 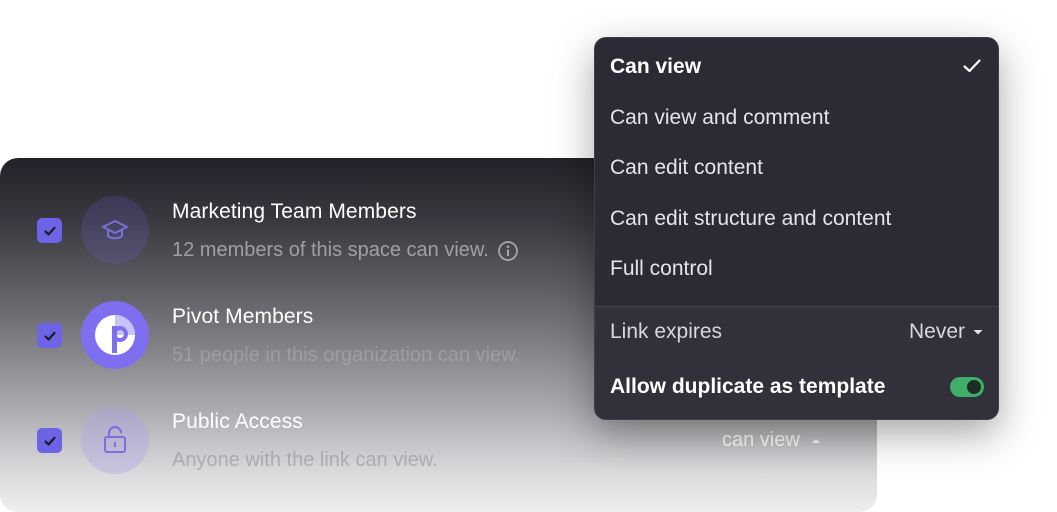 What do you see at coordinates (666, 331) in the screenshot?
I see `link-expires-label: Link expires` at bounding box center [666, 331].